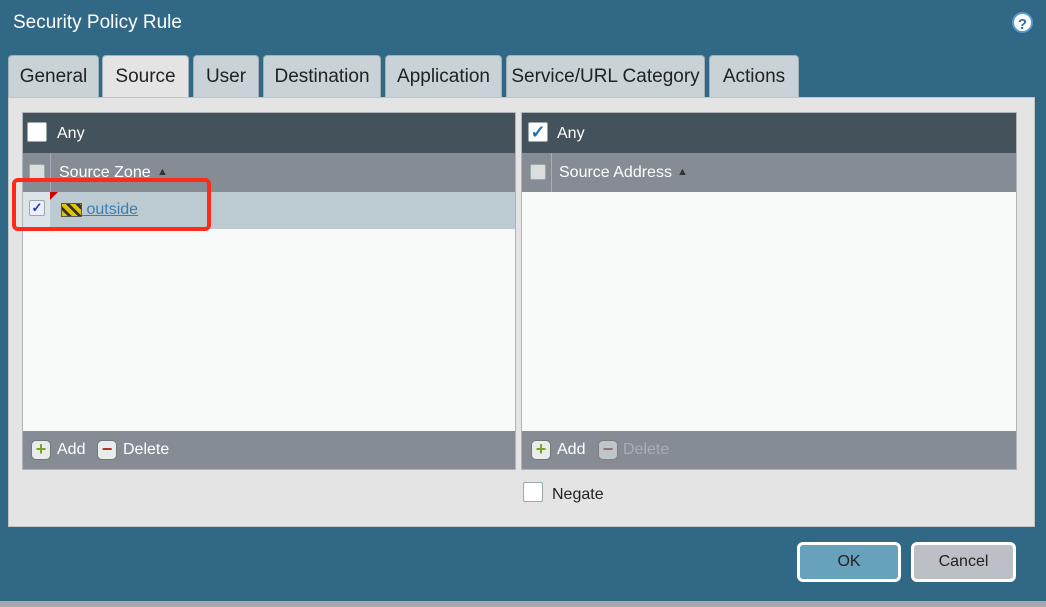 The image size is (1046, 607). I want to click on tab-user: User, so click(226, 76).